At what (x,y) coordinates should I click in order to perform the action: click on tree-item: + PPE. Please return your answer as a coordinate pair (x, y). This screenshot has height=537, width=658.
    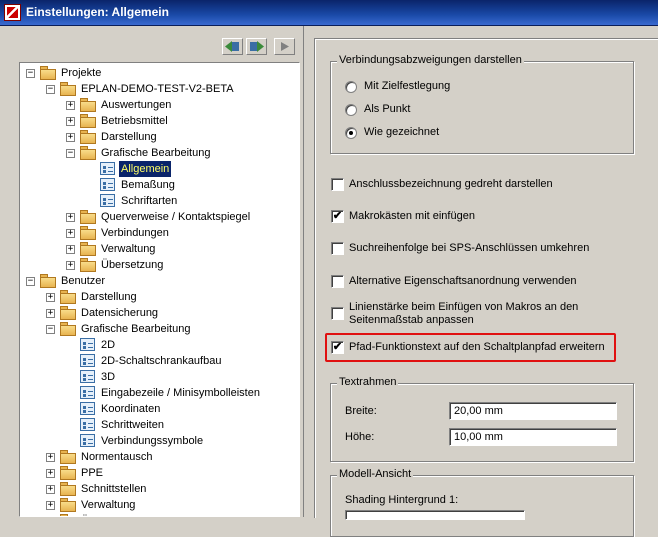
    Looking at the image, I should click on (159, 473).